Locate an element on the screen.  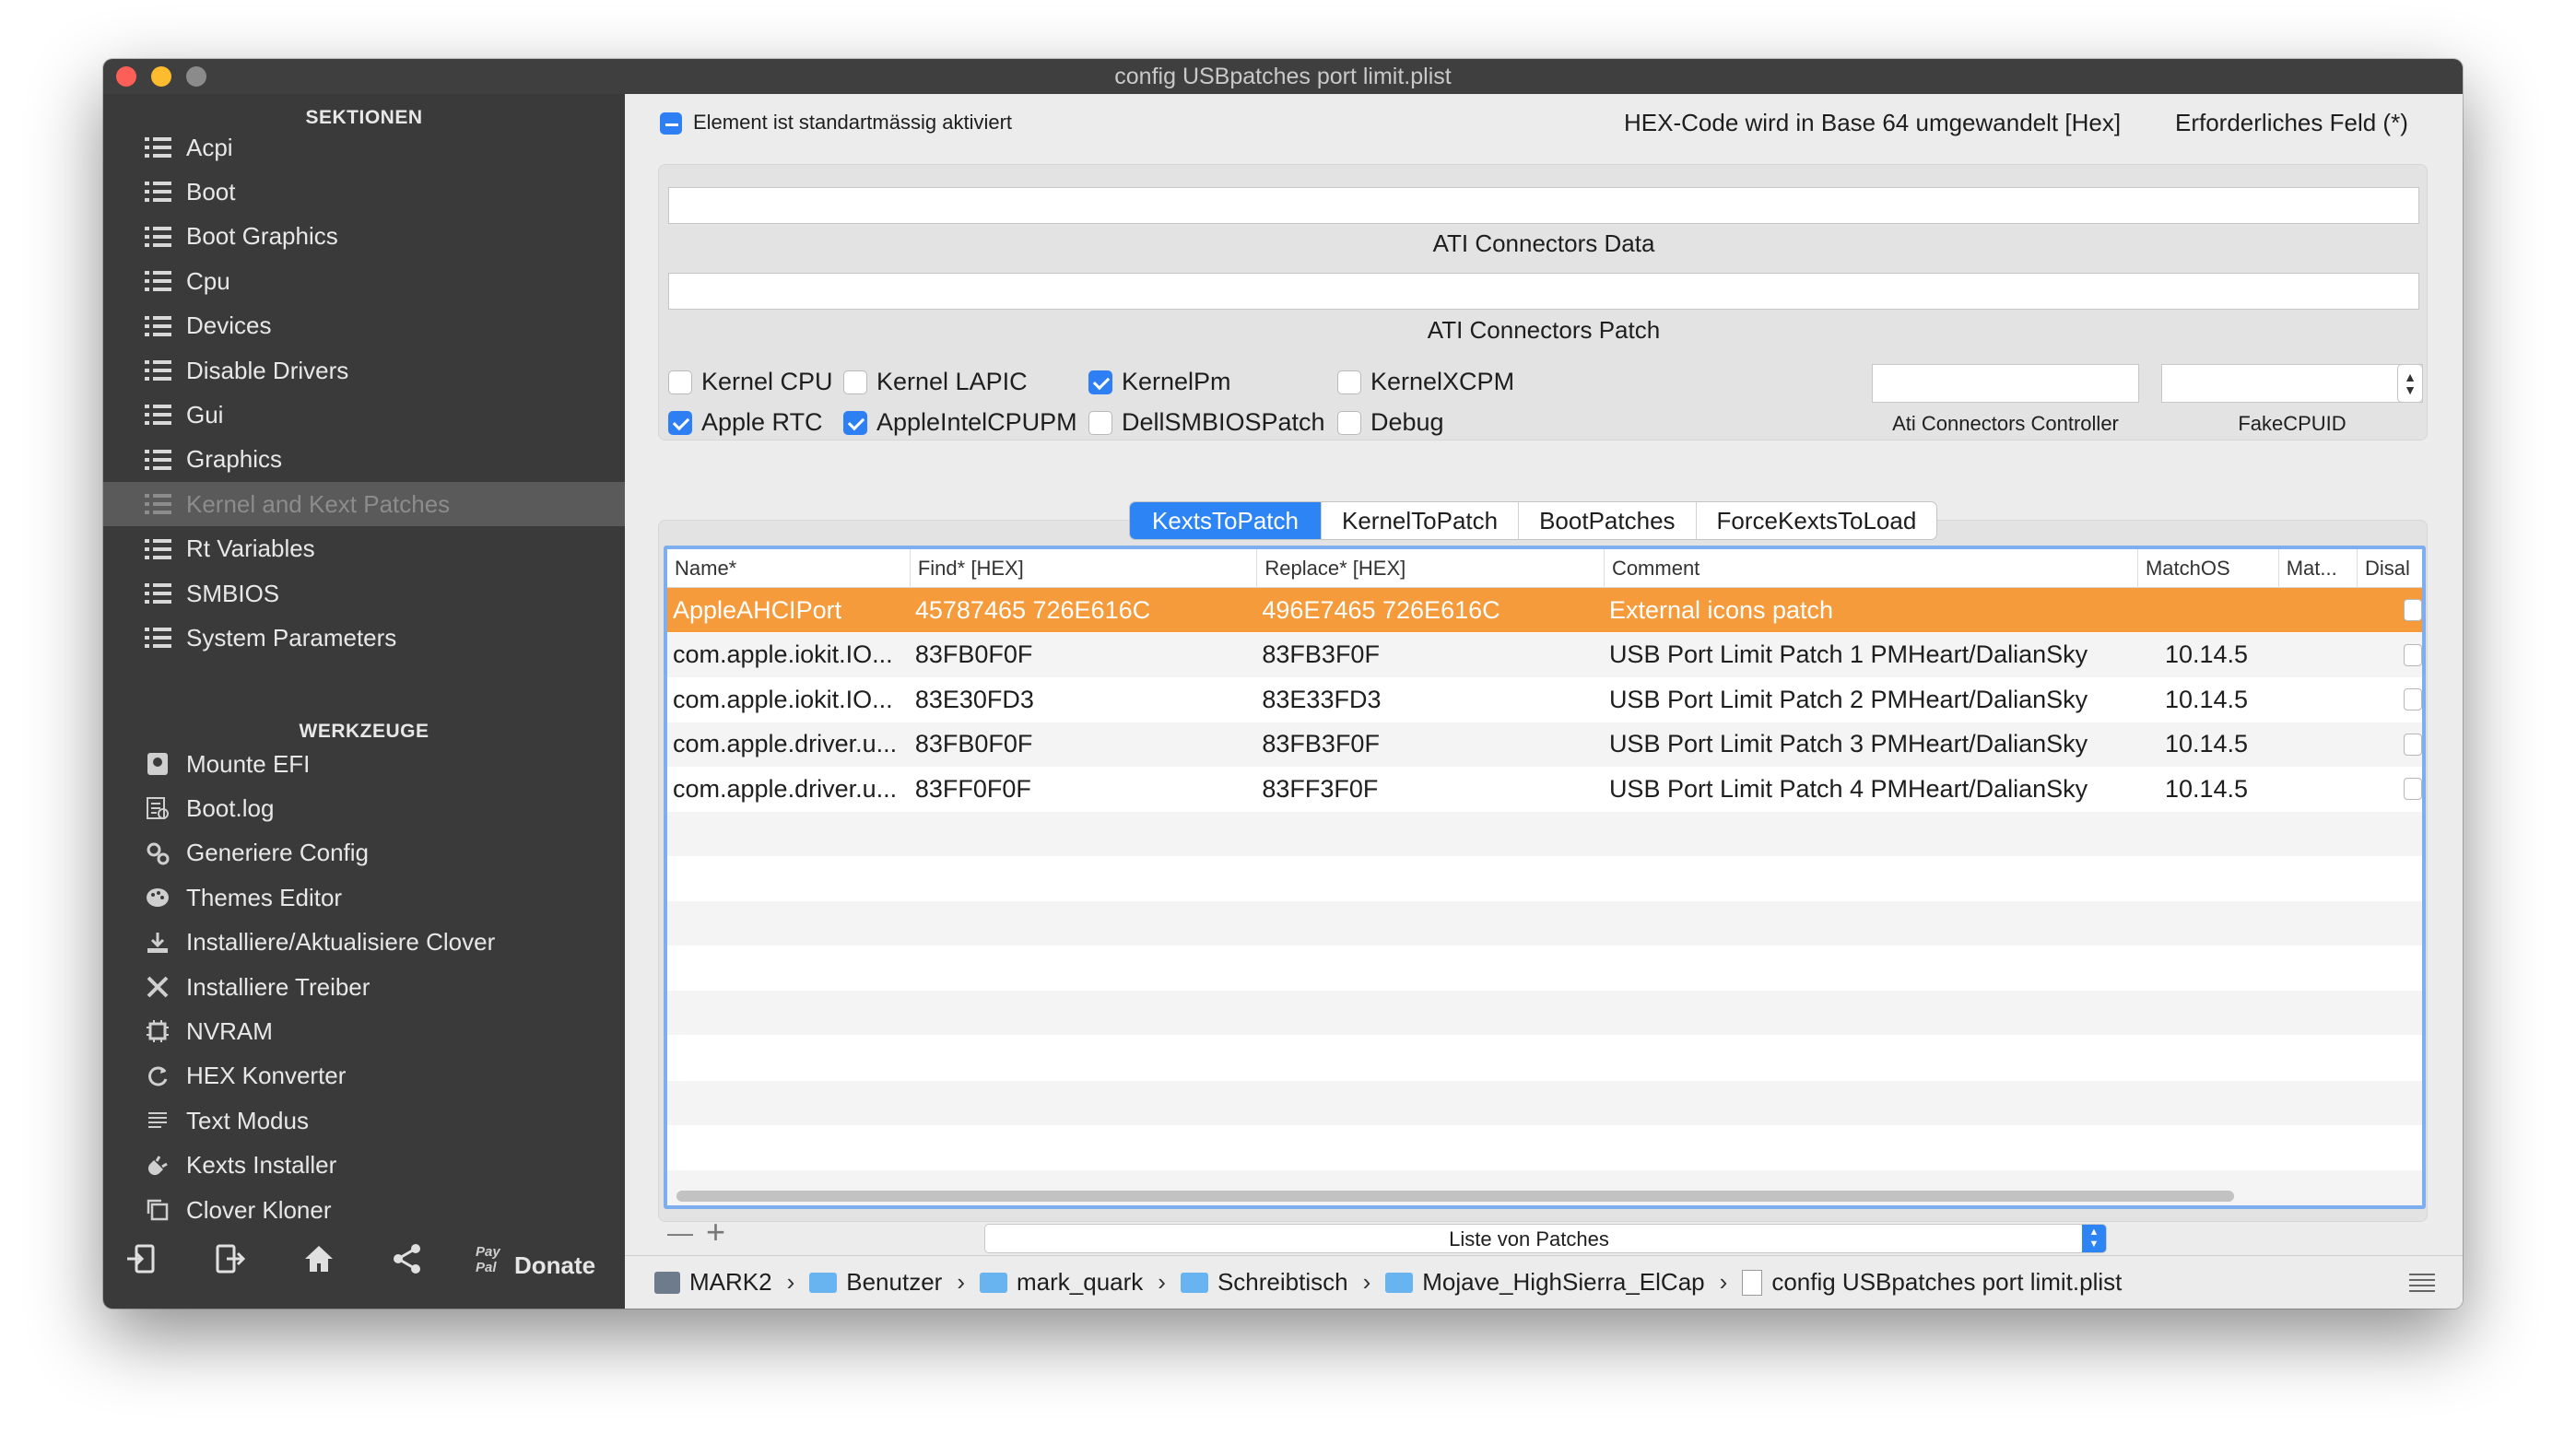
sidebar-item-label: Kernel and Kext Patches is located at coordinates (319, 503).